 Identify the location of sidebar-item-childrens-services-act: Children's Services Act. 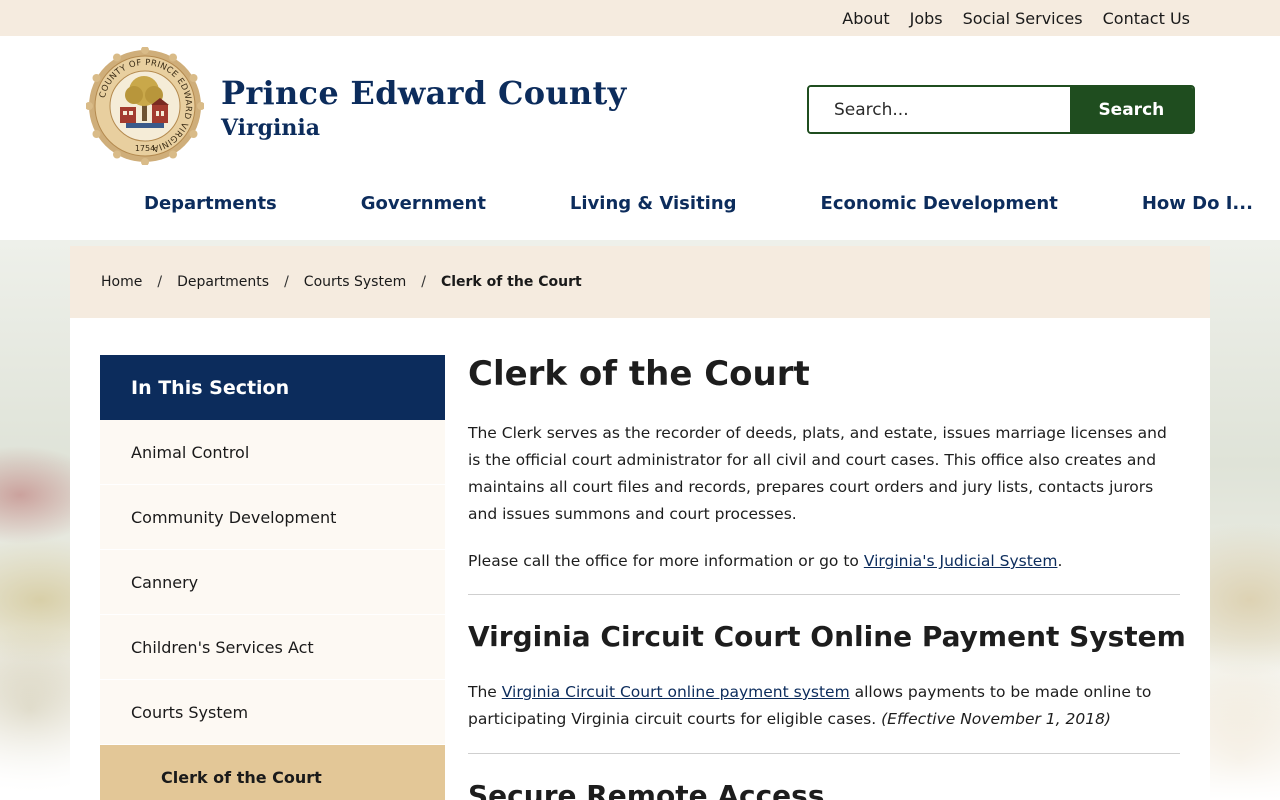
(272, 647).